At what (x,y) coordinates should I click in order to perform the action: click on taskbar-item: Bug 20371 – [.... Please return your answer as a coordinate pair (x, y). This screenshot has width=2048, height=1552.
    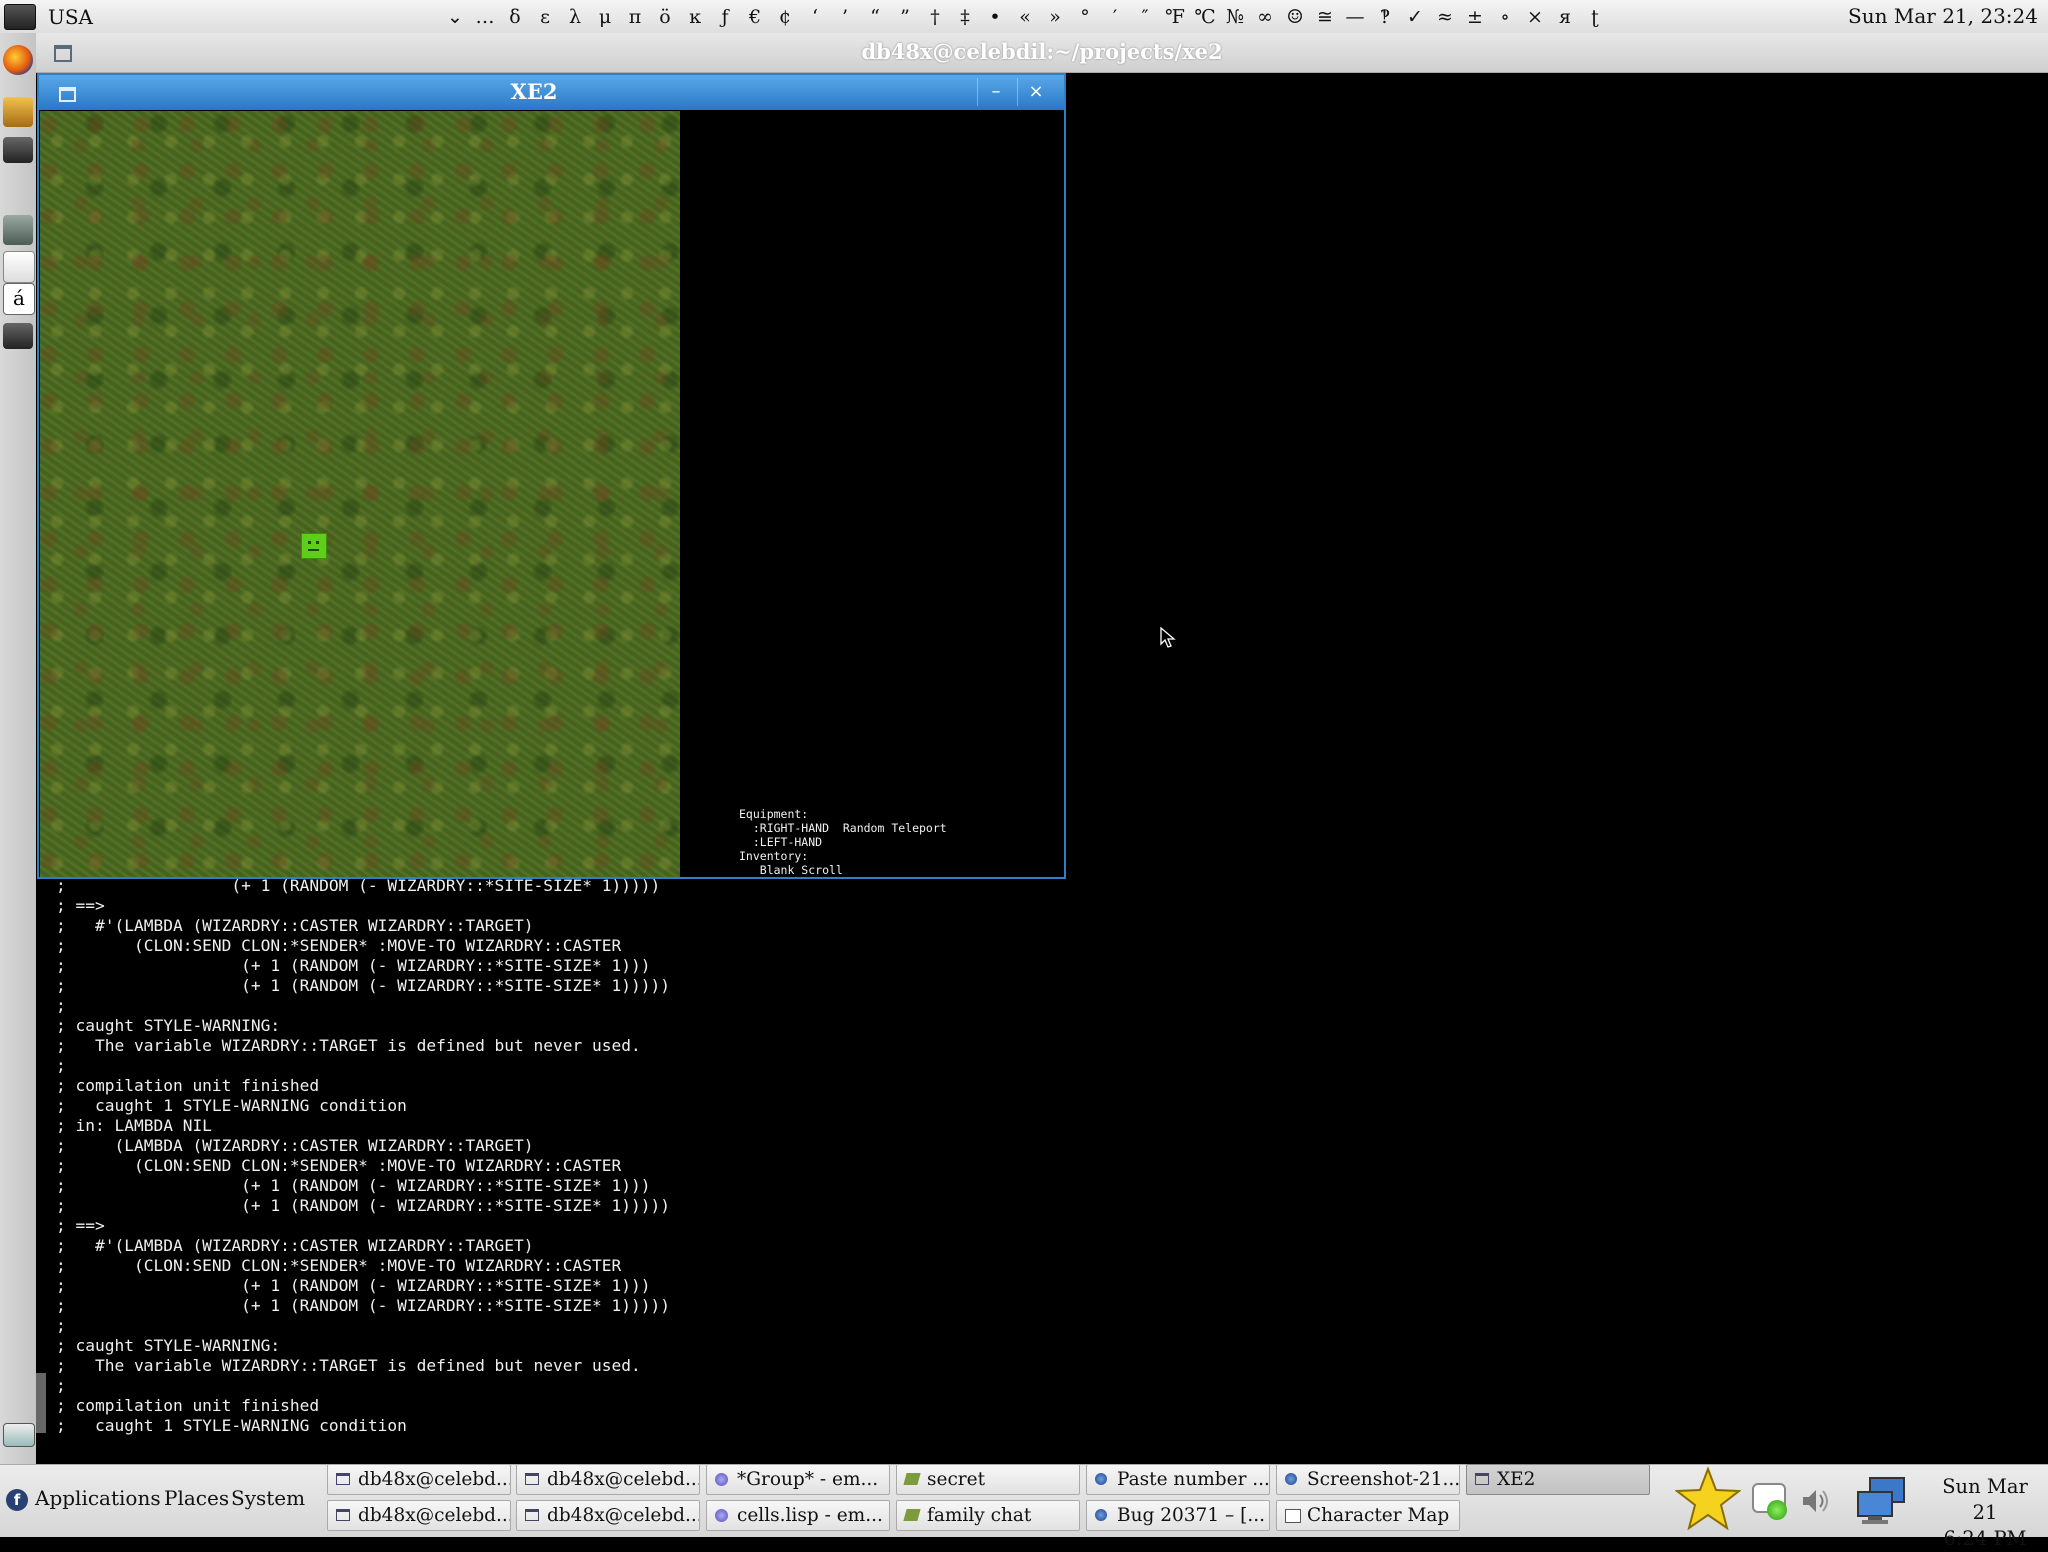
    Looking at the image, I should click on (1178, 1515).